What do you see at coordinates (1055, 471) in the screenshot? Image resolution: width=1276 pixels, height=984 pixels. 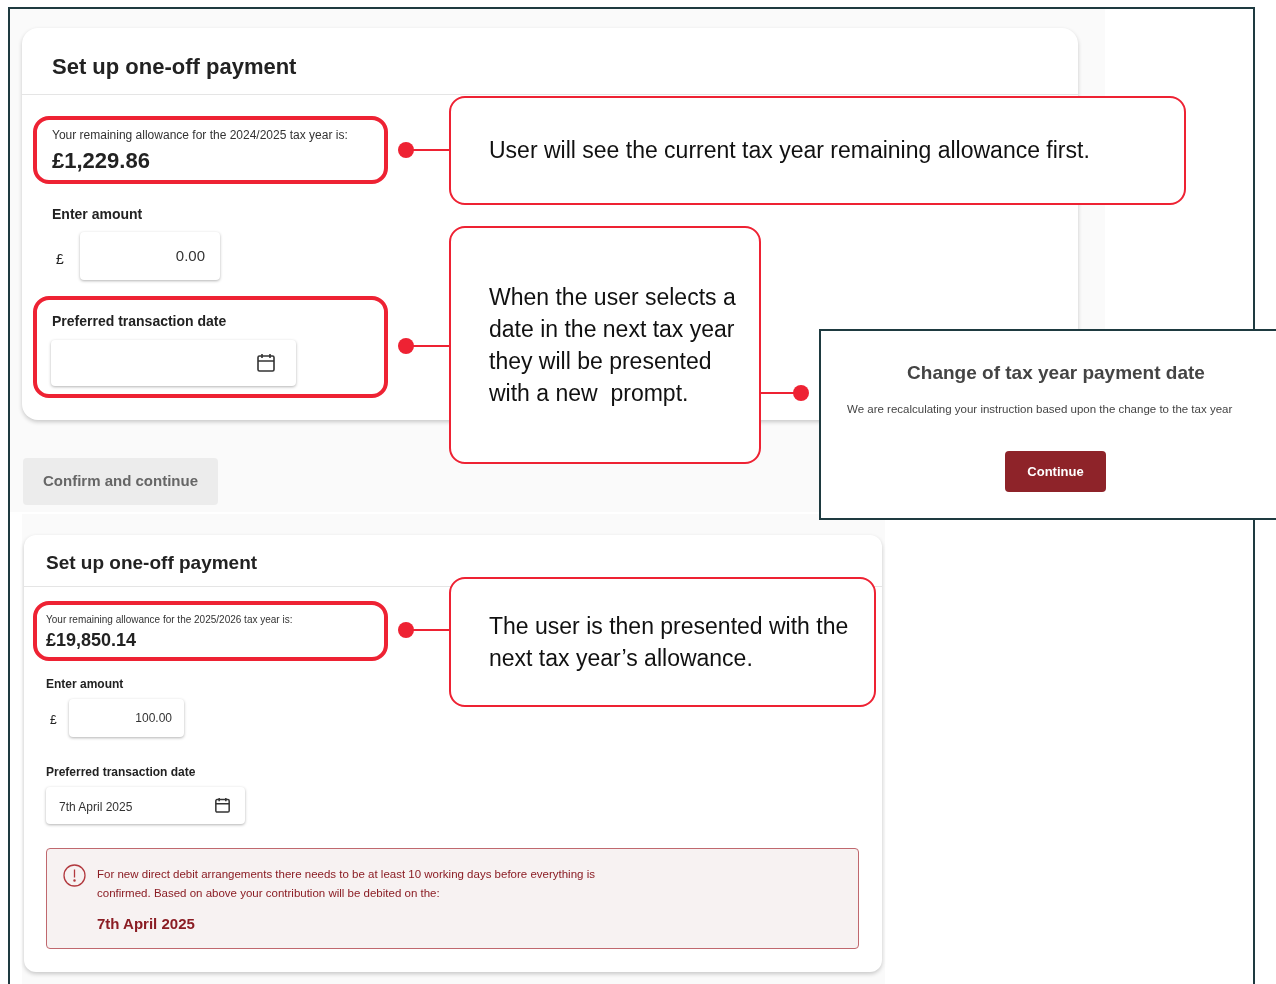 I see `continue-button: Continue` at bounding box center [1055, 471].